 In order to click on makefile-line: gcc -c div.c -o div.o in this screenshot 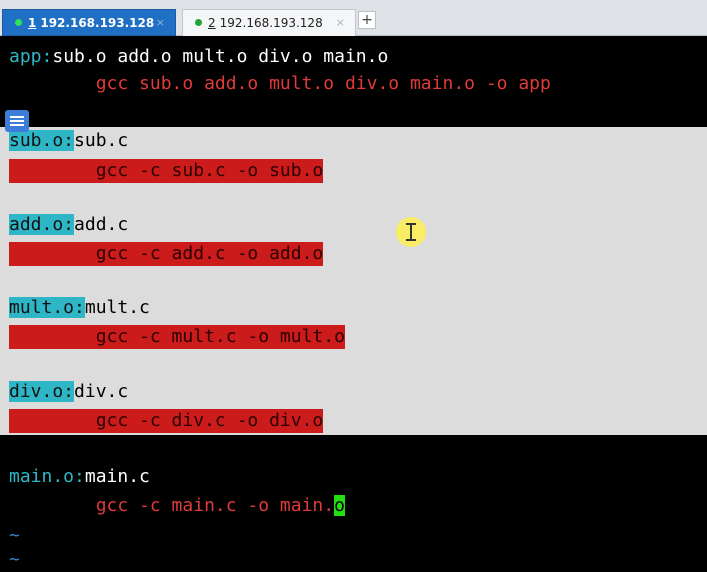, I will do `click(166, 421)`.